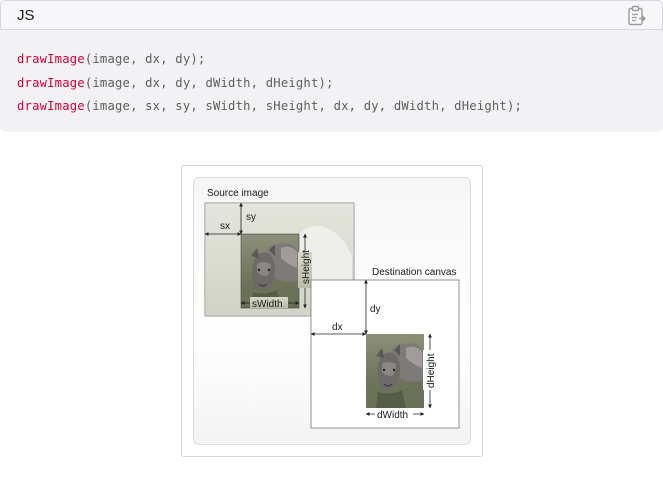 This screenshot has width=663, height=480. I want to click on copy-to-clipboard-button, so click(637, 16).